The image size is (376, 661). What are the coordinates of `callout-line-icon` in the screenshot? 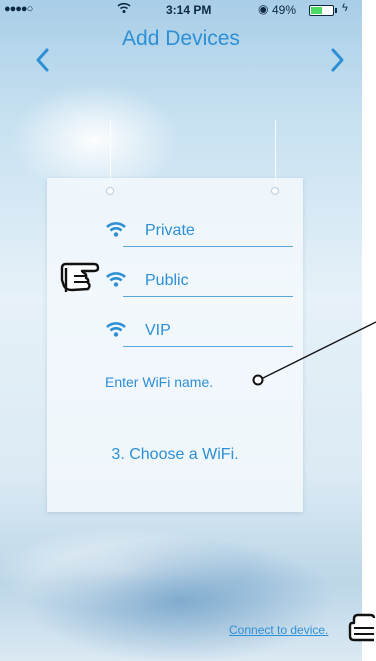 It's located at (314, 353).